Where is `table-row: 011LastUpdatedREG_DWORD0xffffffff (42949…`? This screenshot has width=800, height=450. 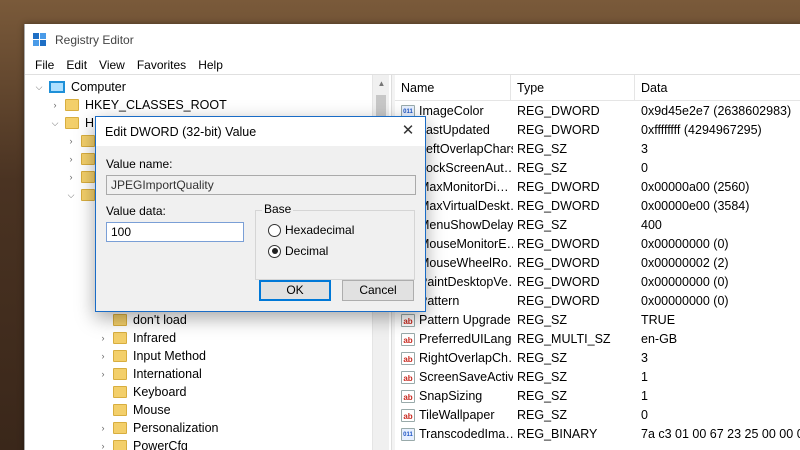 table-row: 011LastUpdatedREG_DWORD0xffffffff (42949… is located at coordinates (597, 130).